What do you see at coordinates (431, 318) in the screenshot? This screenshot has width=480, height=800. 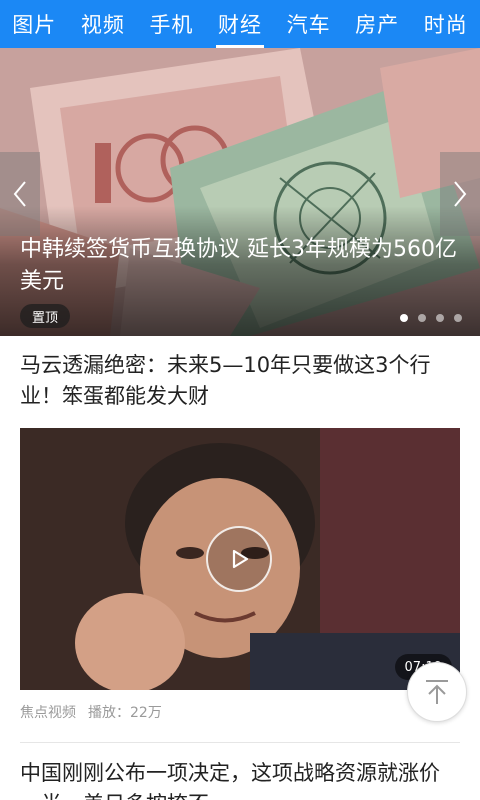 I see `carousel-indicator` at bounding box center [431, 318].